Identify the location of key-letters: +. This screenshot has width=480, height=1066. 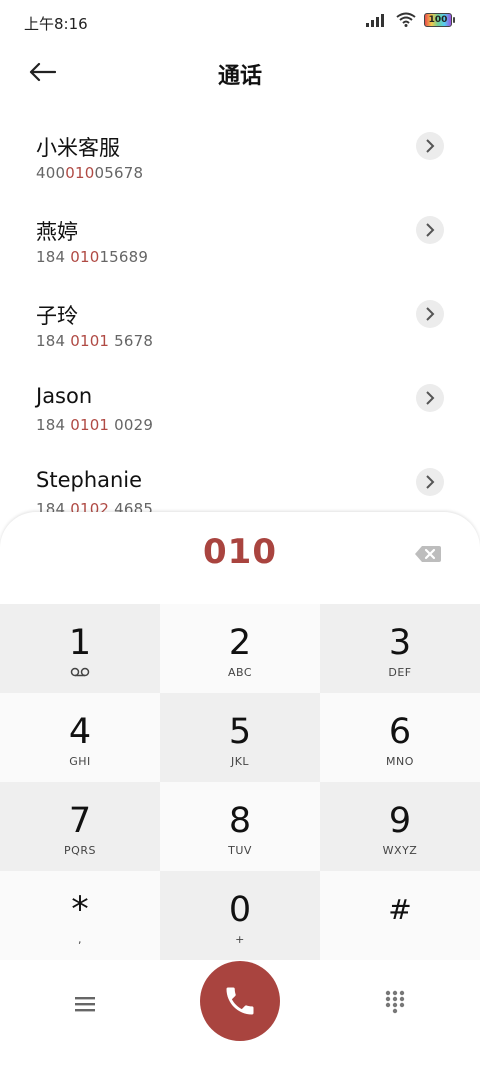
(240, 939).